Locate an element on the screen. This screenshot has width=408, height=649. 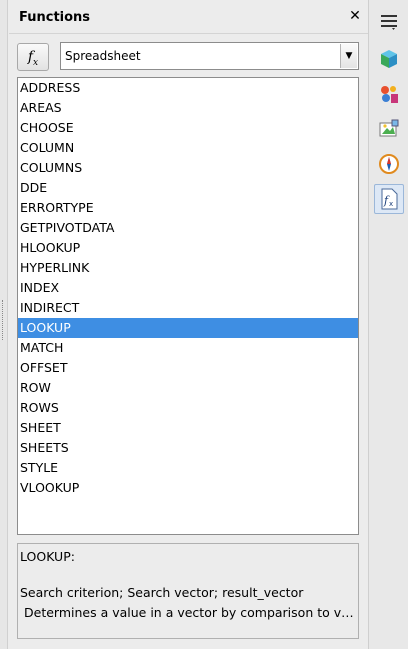
tab-properties is located at coordinates (389, 59).